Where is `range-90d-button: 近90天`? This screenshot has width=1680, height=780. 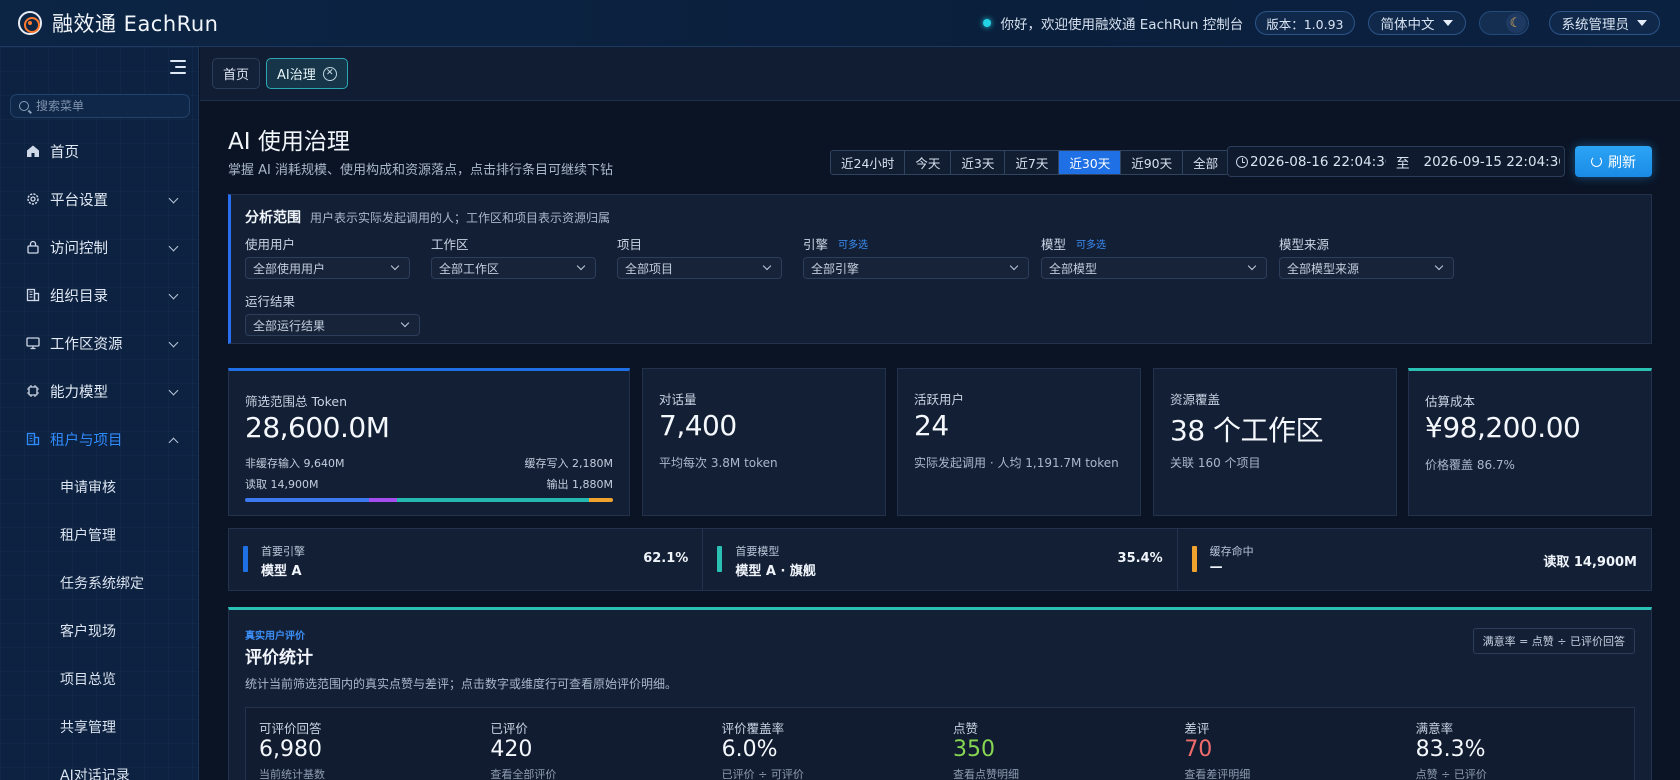 range-90d-button: 近90天 is located at coordinates (1152, 162).